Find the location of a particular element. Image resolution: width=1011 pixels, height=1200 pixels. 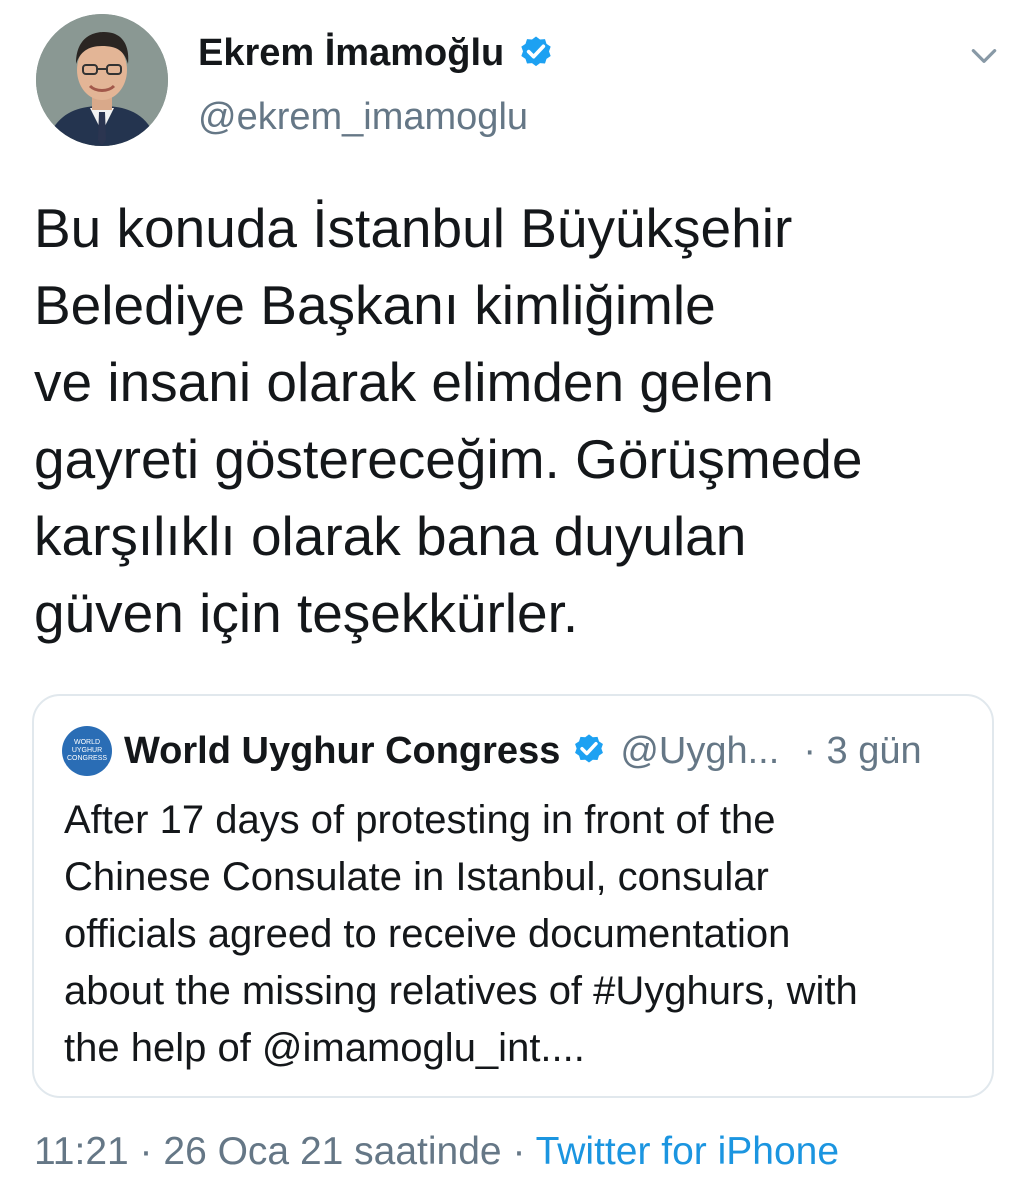

author-avatar is located at coordinates (102, 80).